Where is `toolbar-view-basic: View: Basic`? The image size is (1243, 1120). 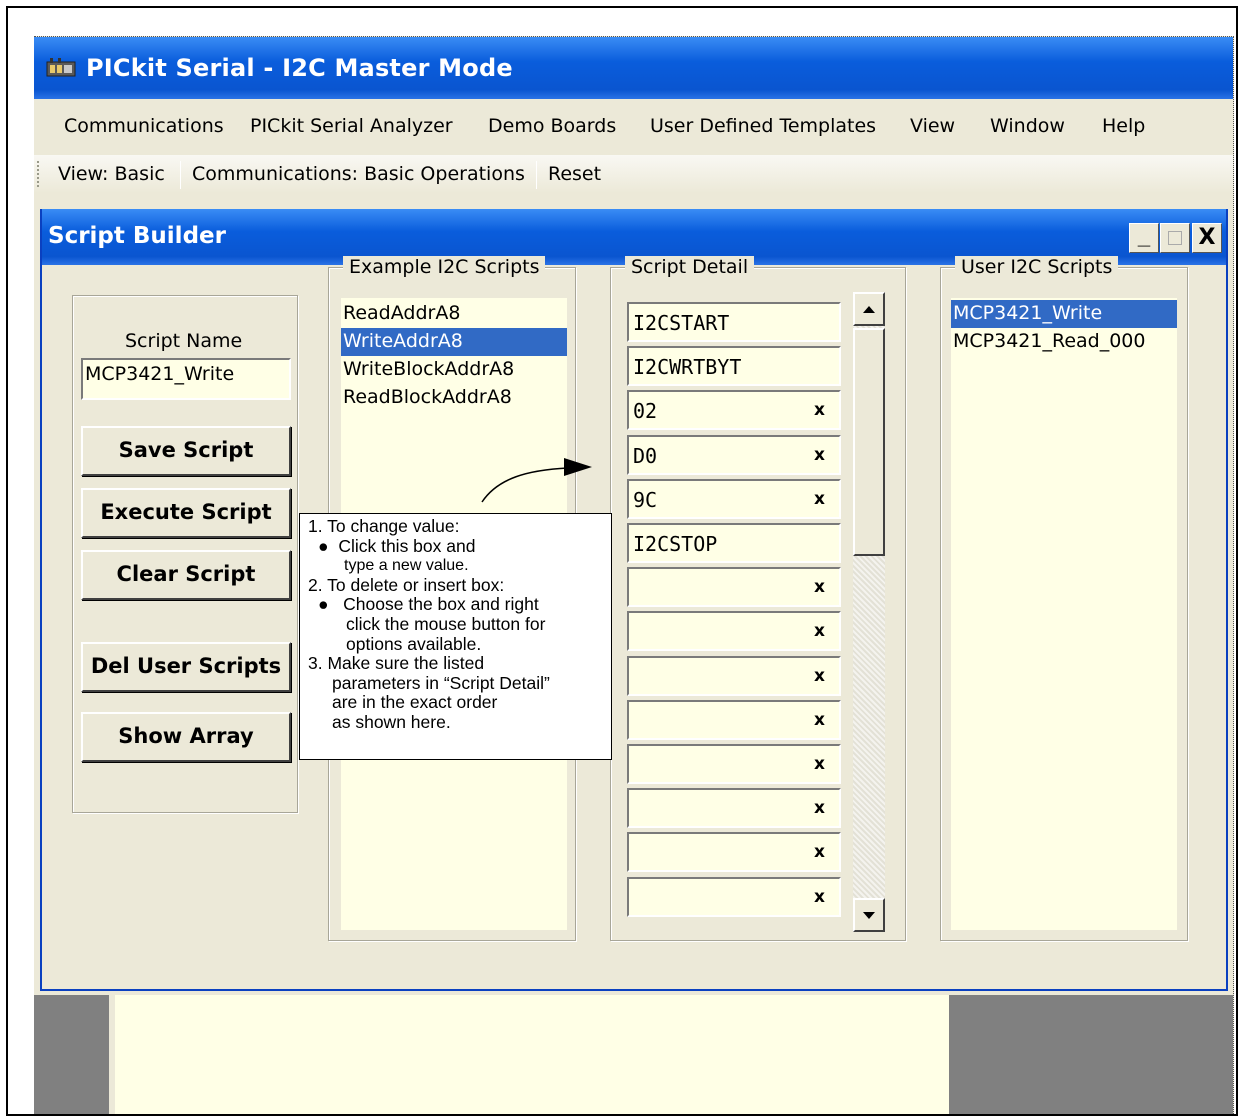 toolbar-view-basic: View: Basic is located at coordinates (111, 174).